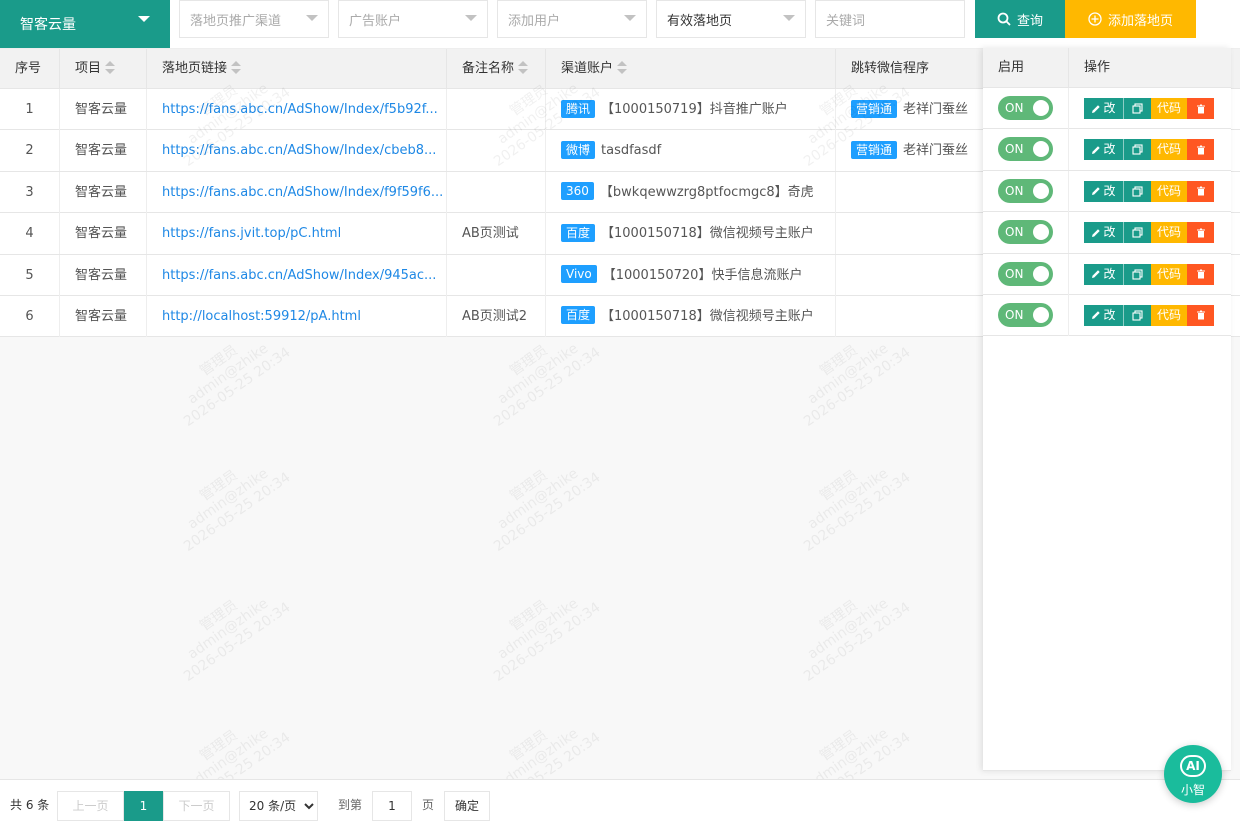 Image resolution: width=1240 pixels, height=830 pixels. I want to click on add-landing-page-button: 添加落地页, so click(1130, 19).